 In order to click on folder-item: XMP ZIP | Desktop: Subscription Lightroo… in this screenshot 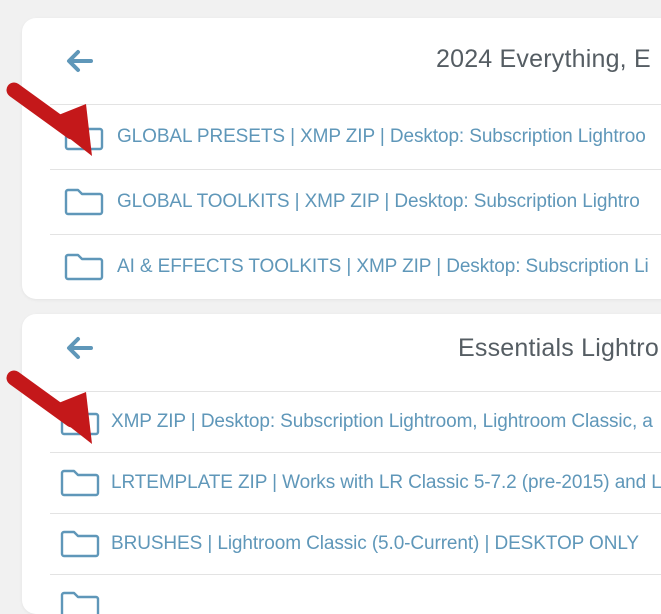, I will do `click(355, 422)`.